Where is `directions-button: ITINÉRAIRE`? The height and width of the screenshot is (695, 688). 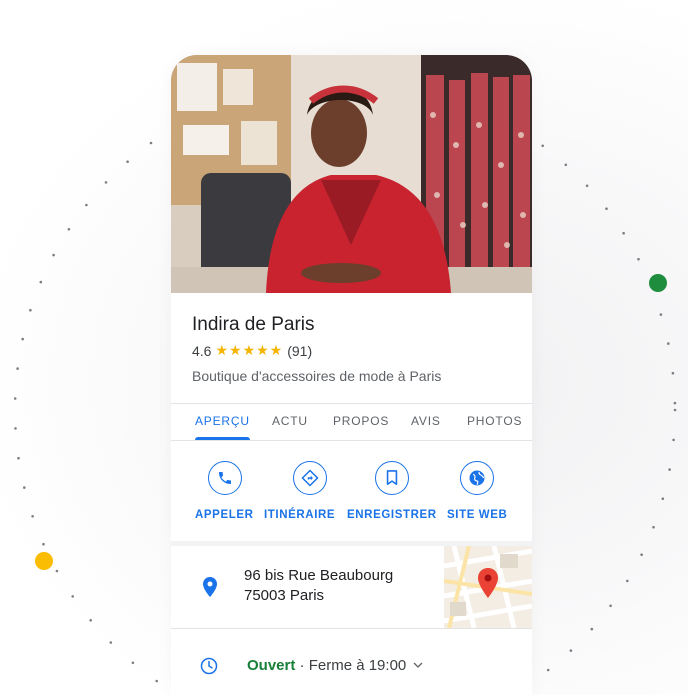 directions-button: ITINÉRAIRE is located at coordinates (311, 491).